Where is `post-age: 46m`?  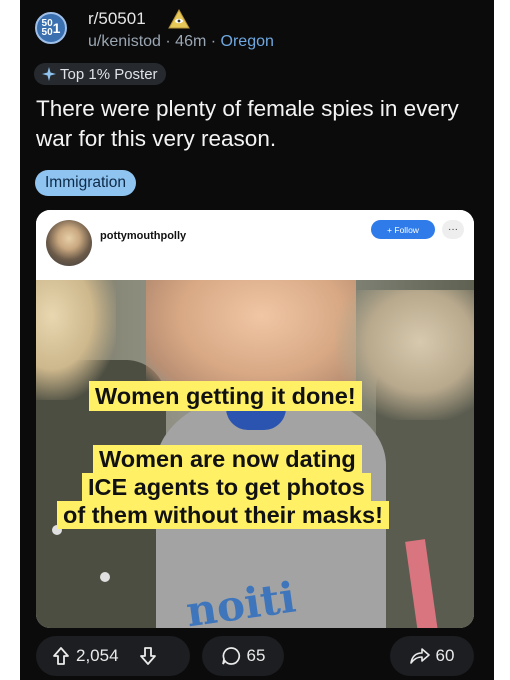 post-age: 46m is located at coordinates (191, 41).